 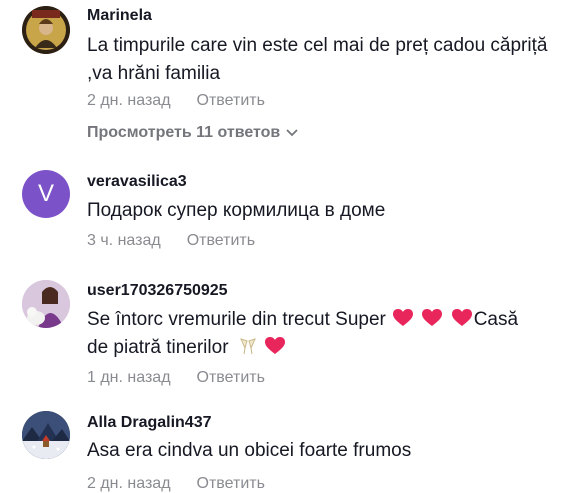 What do you see at coordinates (137, 182) in the screenshot?
I see `comment-username: veravasilica3` at bounding box center [137, 182].